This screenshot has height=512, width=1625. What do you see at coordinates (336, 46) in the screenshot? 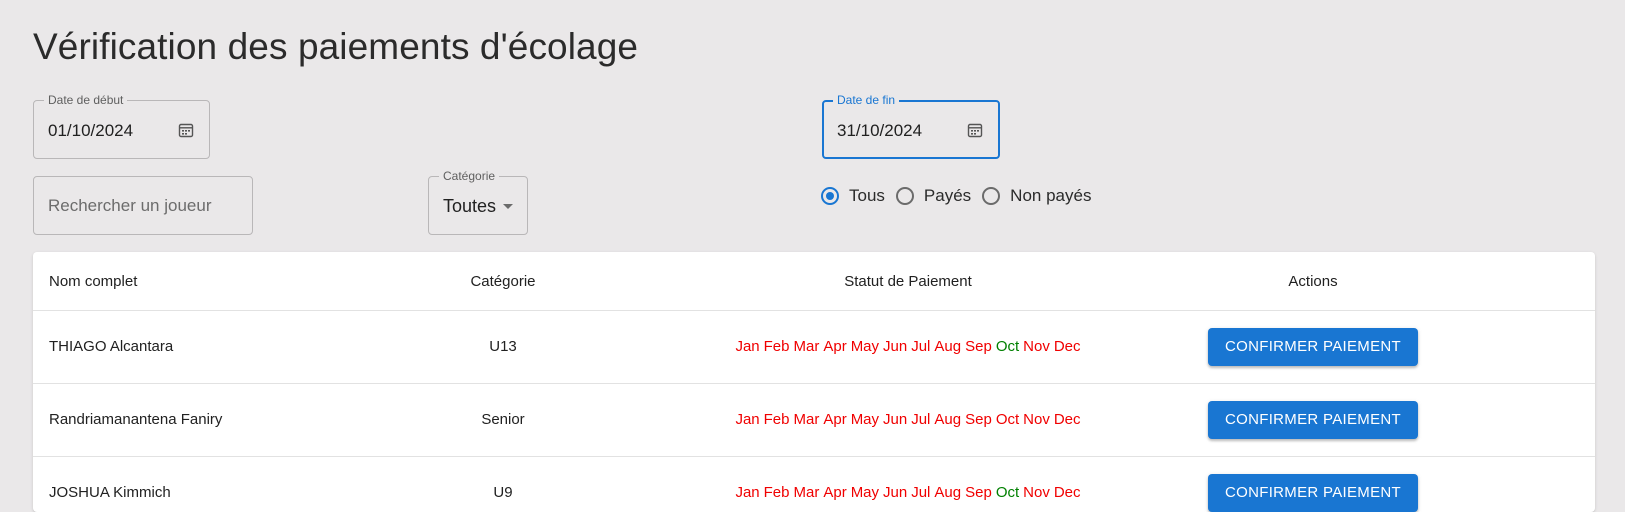
I see `page-title: Vérification des paiements d'écolage` at bounding box center [336, 46].